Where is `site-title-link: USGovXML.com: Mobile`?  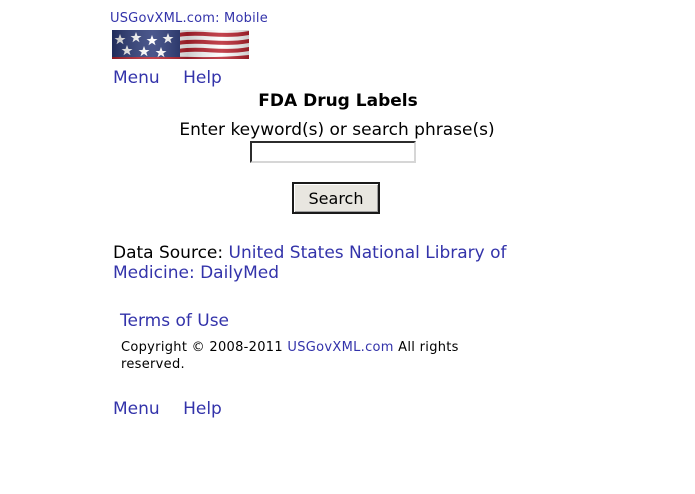 site-title-link: USGovXML.com: Mobile is located at coordinates (189, 18).